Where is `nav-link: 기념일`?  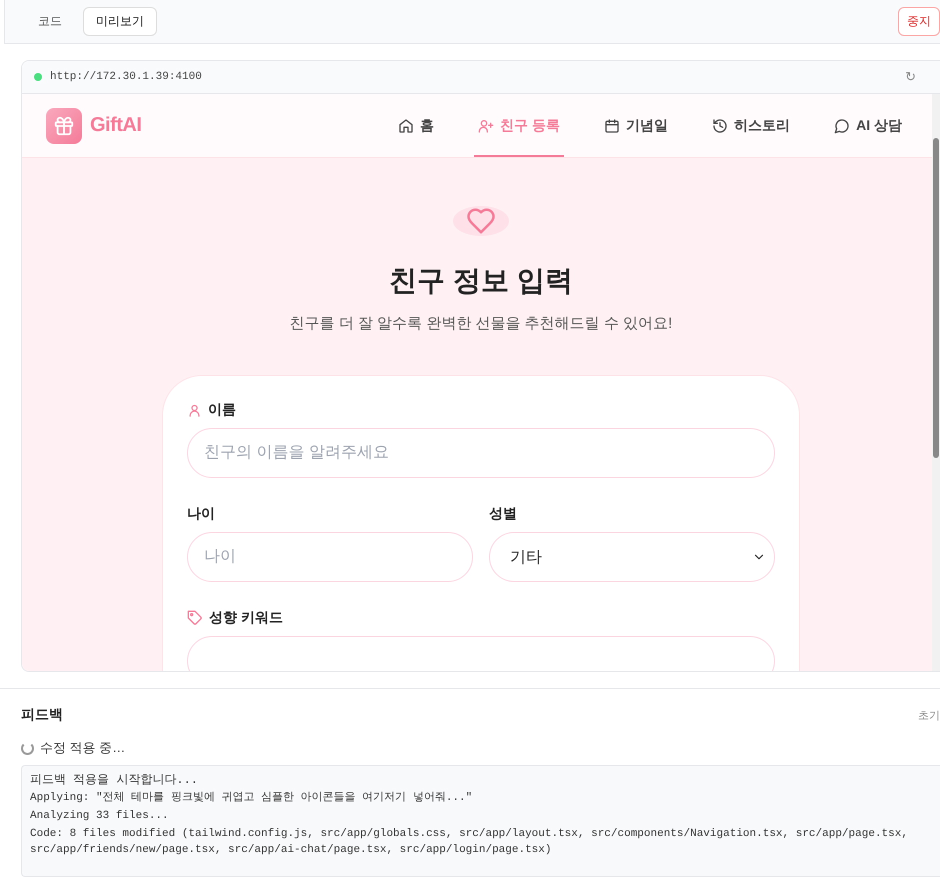
nav-link: 기념일 is located at coordinates (636, 125).